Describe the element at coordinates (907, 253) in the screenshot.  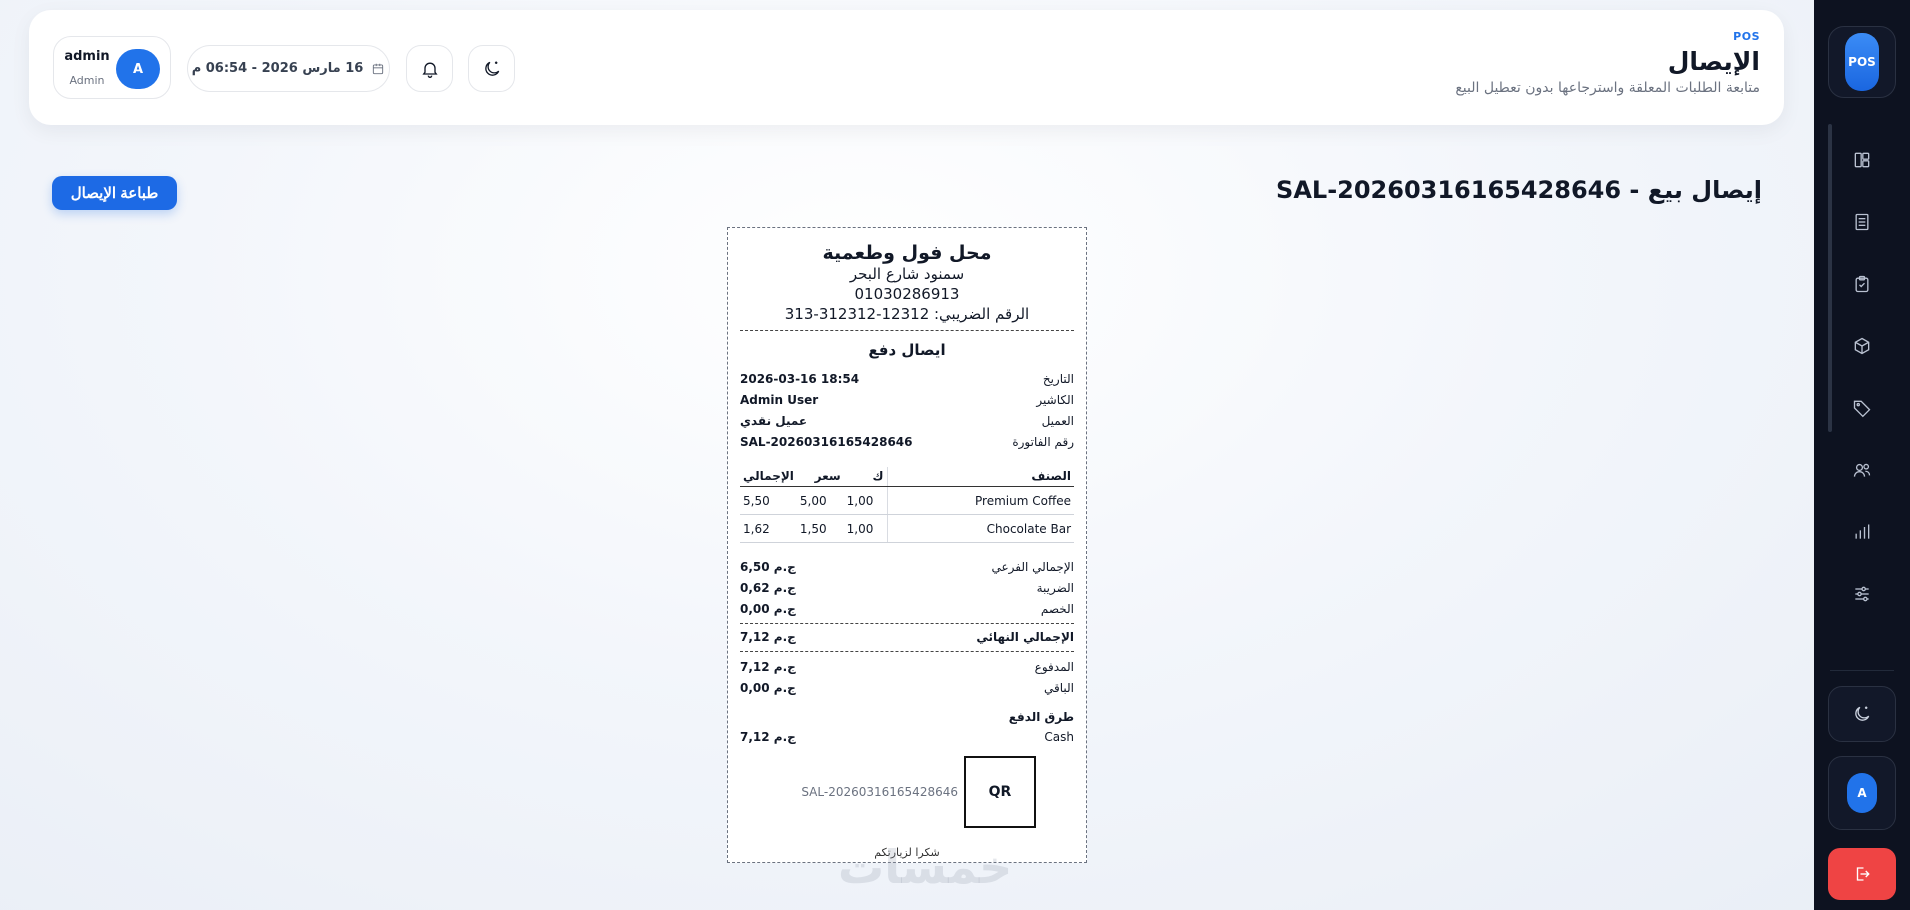
I see `store-name: محل فول وطعمية` at that location.